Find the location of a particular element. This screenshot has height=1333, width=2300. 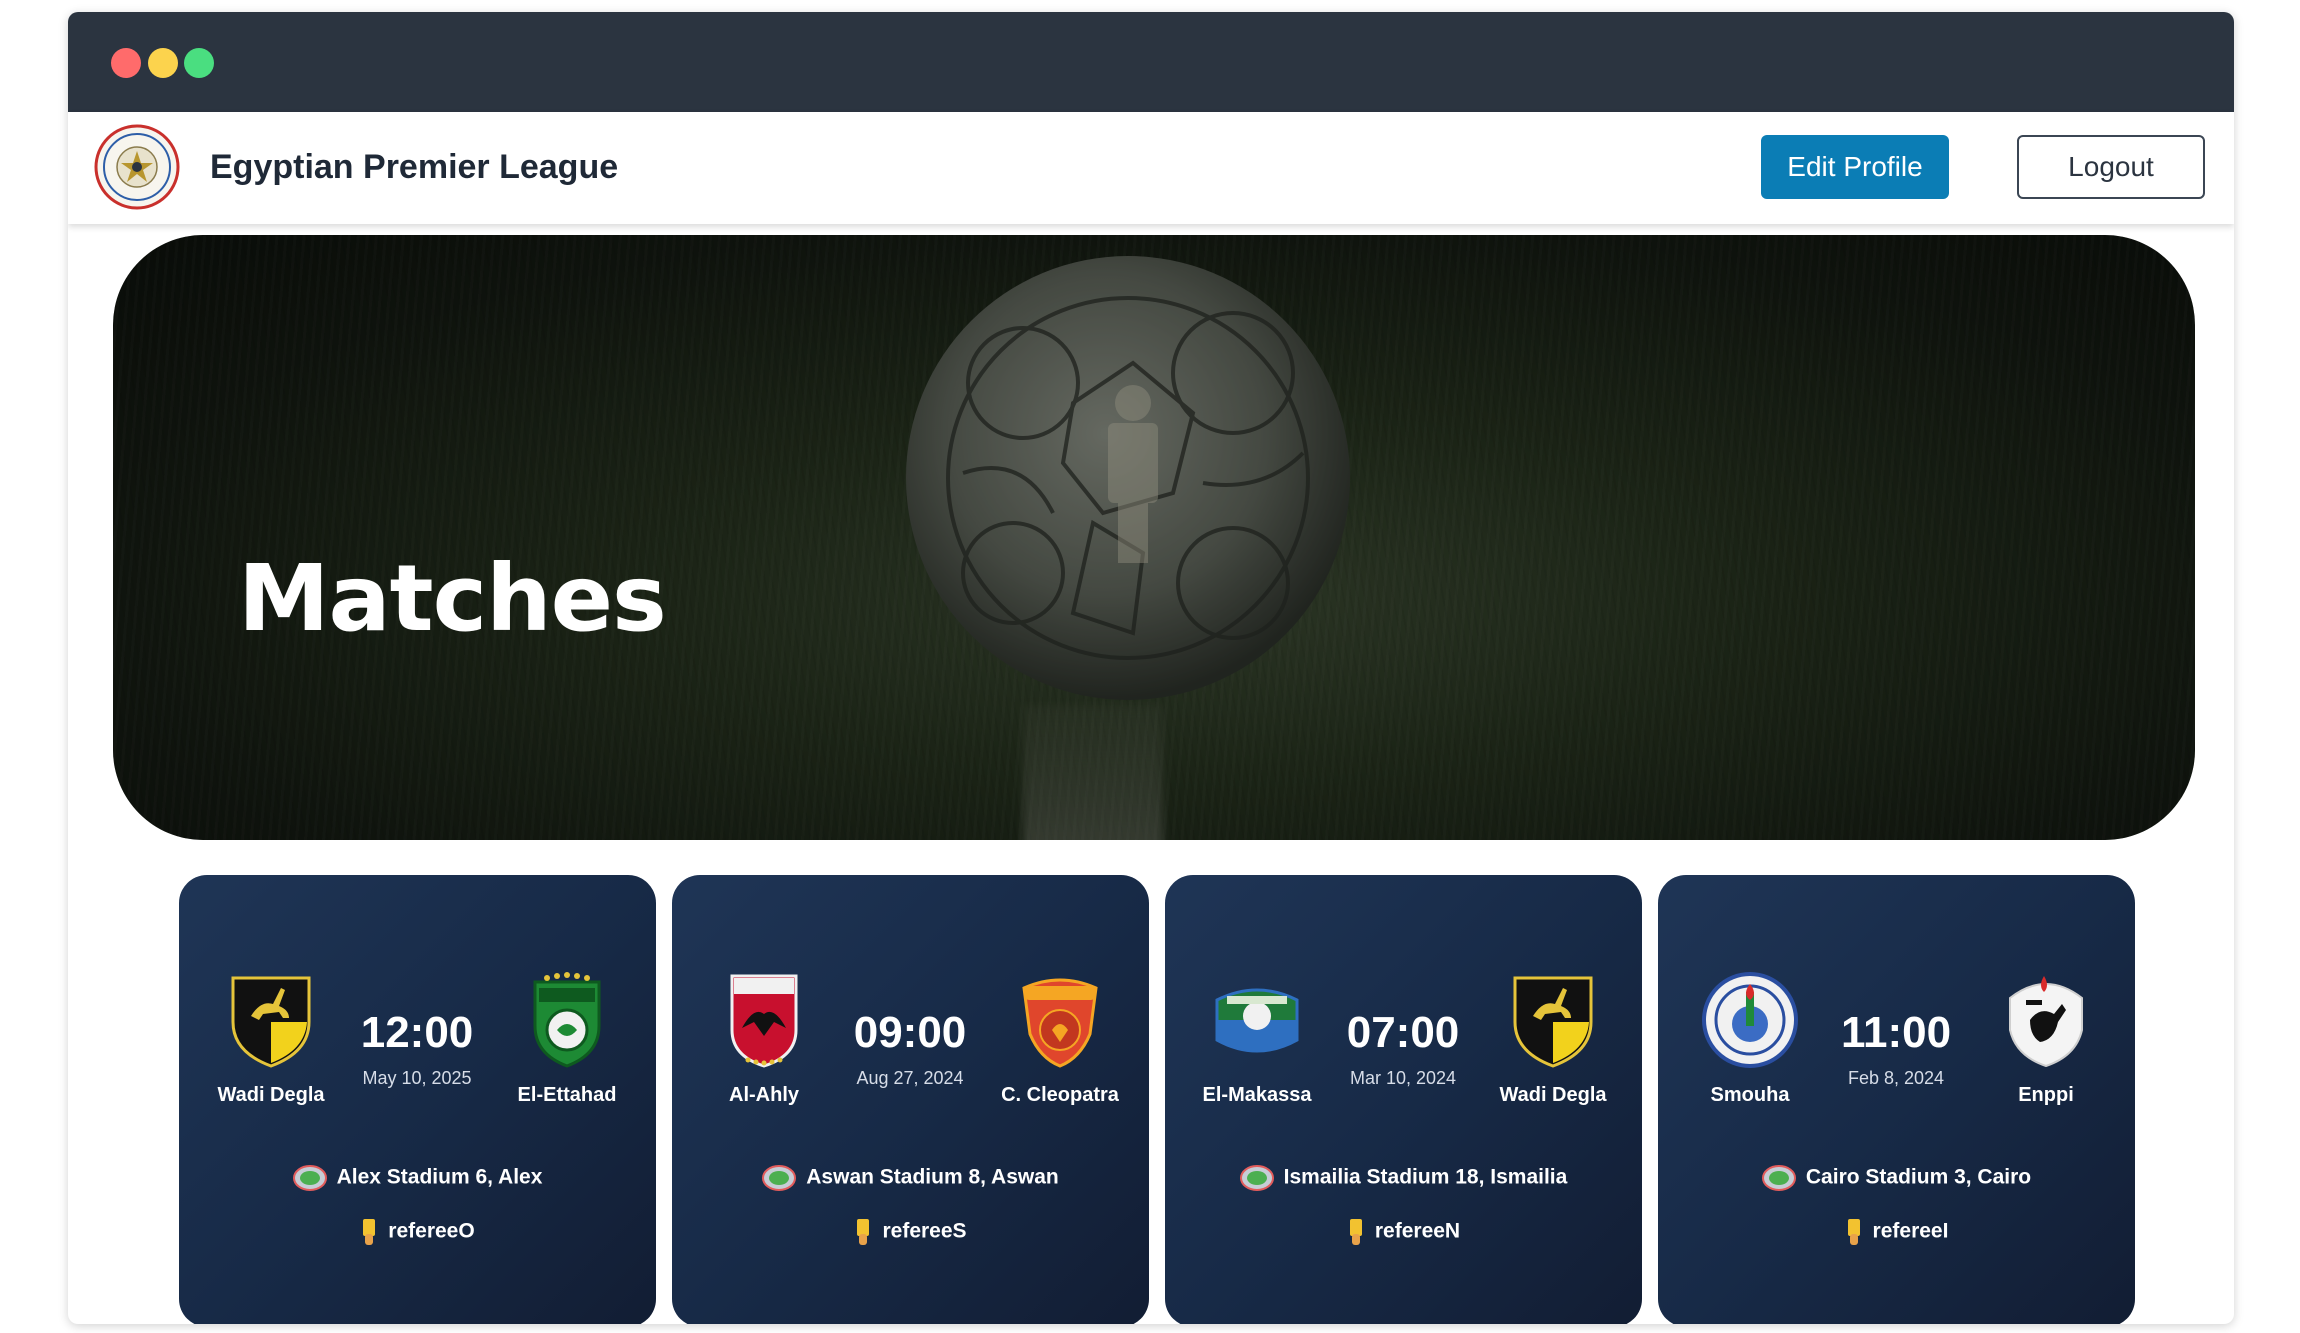

match-referee: refereeS is located at coordinates (910, 1232).